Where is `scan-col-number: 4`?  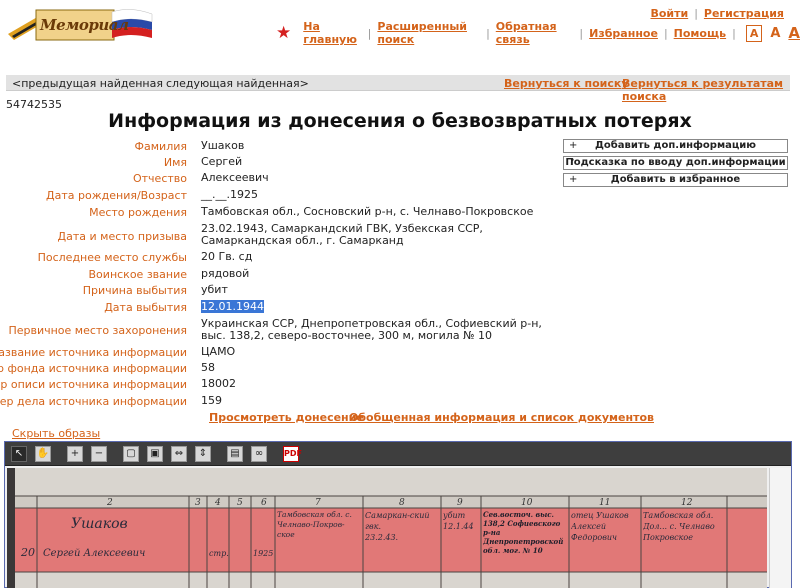 scan-col-number: 4 is located at coordinates (217, 503).